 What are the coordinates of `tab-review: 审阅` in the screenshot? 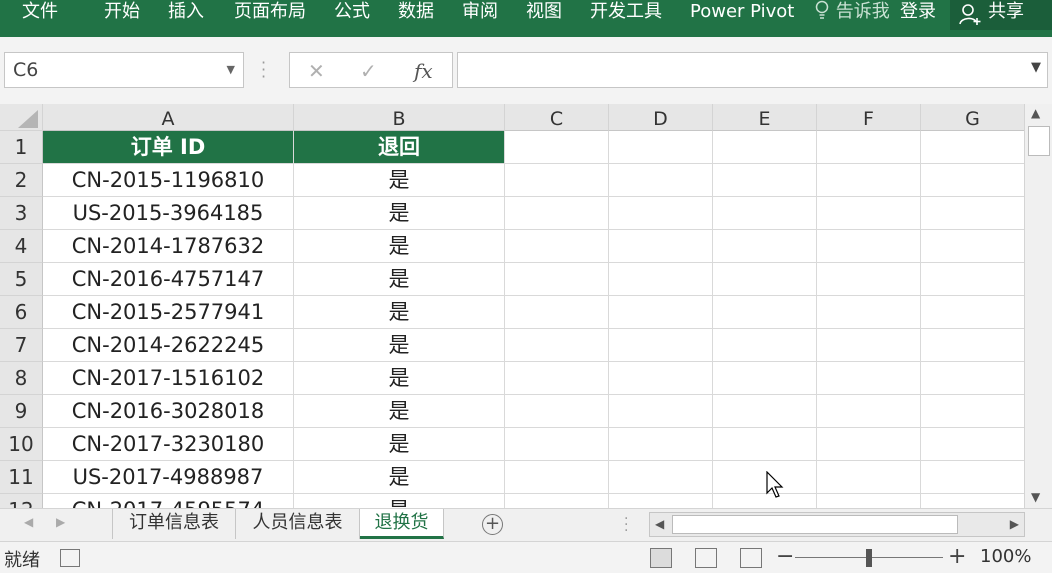 It's located at (480, 12).